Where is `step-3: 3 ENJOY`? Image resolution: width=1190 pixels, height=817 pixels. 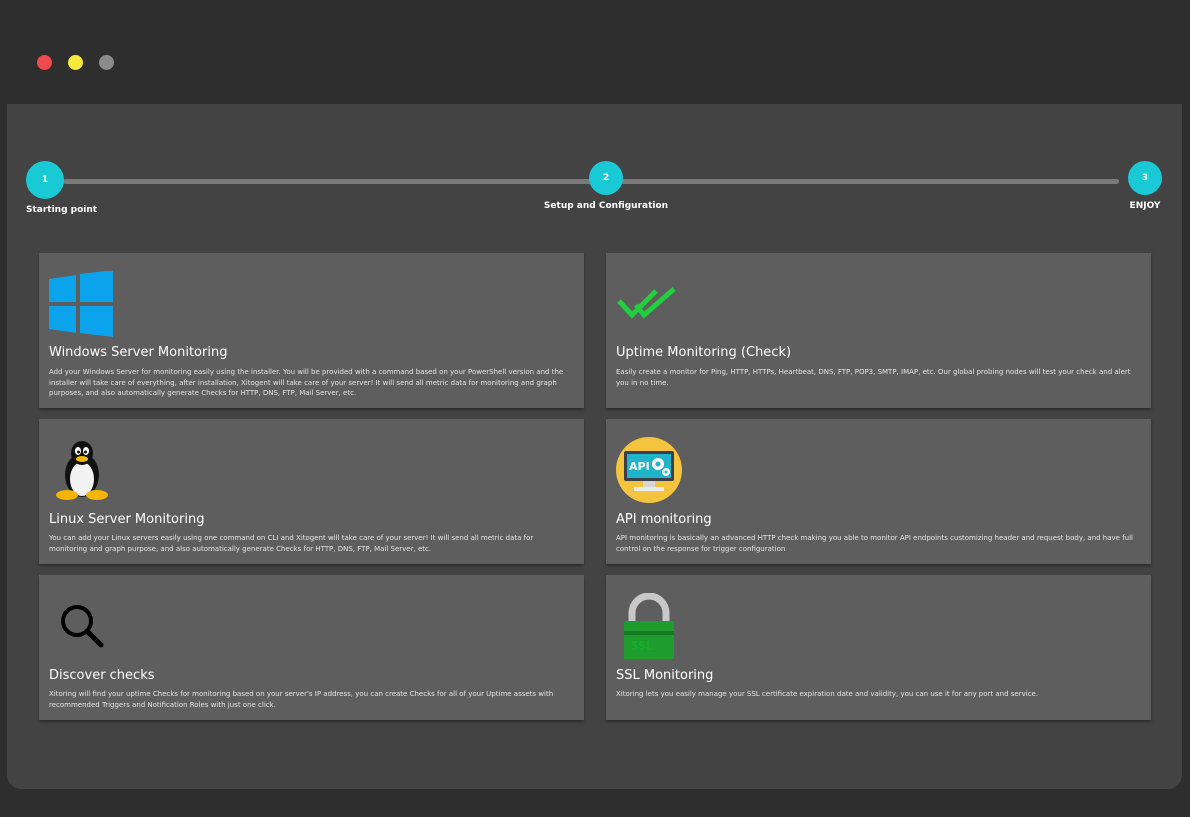
step-3: 3 ENJOY is located at coordinates (1145, 186).